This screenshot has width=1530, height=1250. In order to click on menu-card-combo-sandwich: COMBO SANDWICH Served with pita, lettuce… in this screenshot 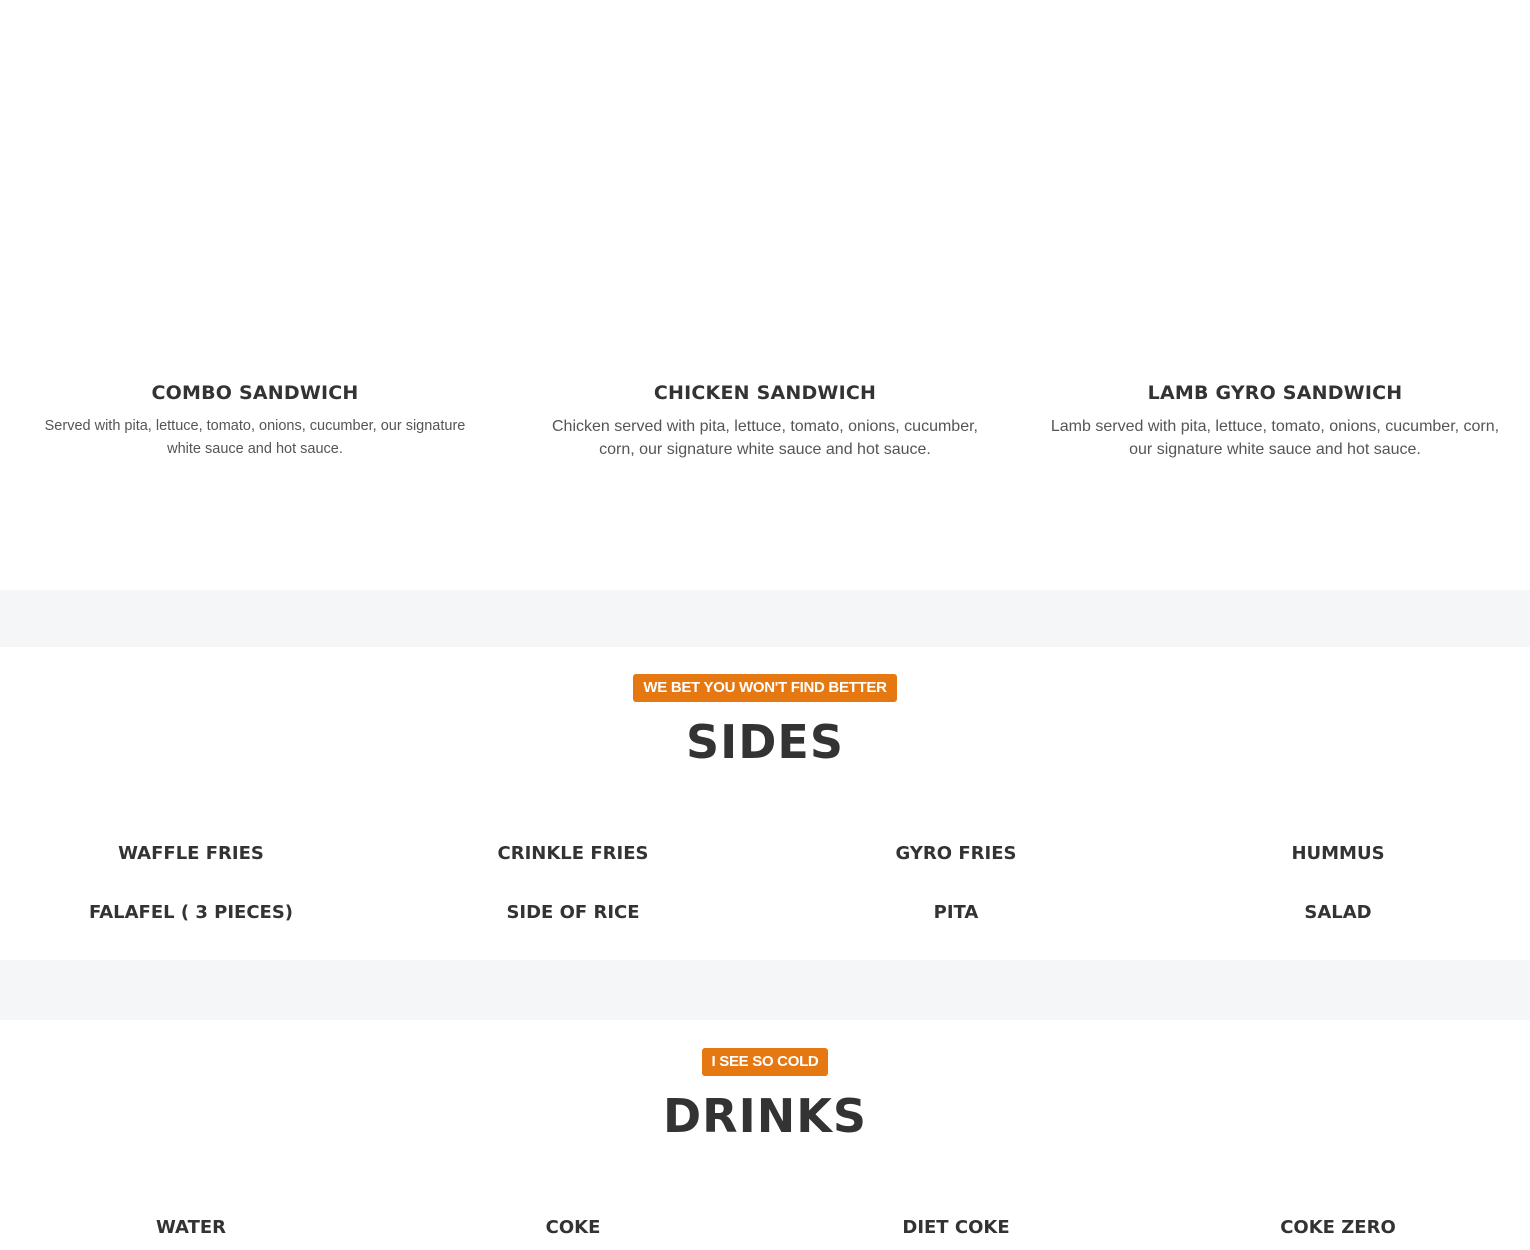, I will do `click(255, 420)`.